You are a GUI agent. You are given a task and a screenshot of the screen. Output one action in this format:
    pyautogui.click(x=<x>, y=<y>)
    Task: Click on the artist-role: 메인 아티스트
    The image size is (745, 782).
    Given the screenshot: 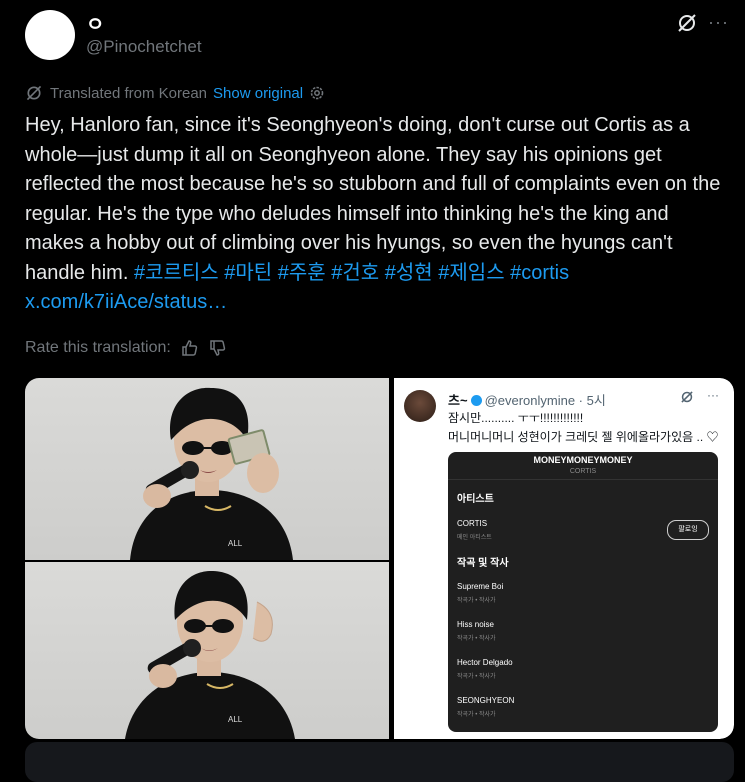 What is the action you would take?
    pyautogui.click(x=474, y=538)
    